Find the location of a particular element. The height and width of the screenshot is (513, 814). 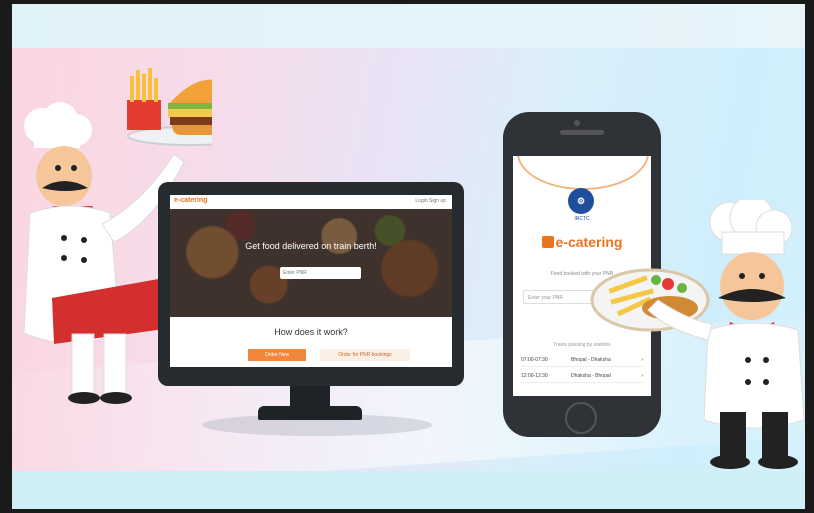

row-time: 12:00-12:30 is located at coordinates (534, 376).